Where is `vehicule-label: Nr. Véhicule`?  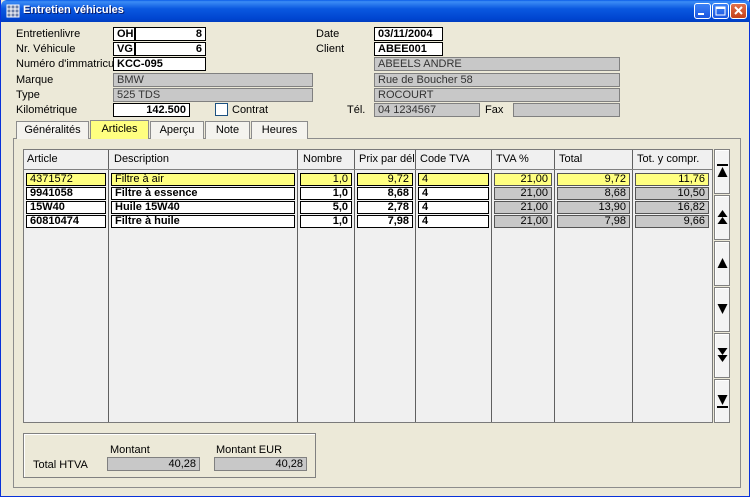 vehicule-label: Nr. Véhicule is located at coordinates (46, 49).